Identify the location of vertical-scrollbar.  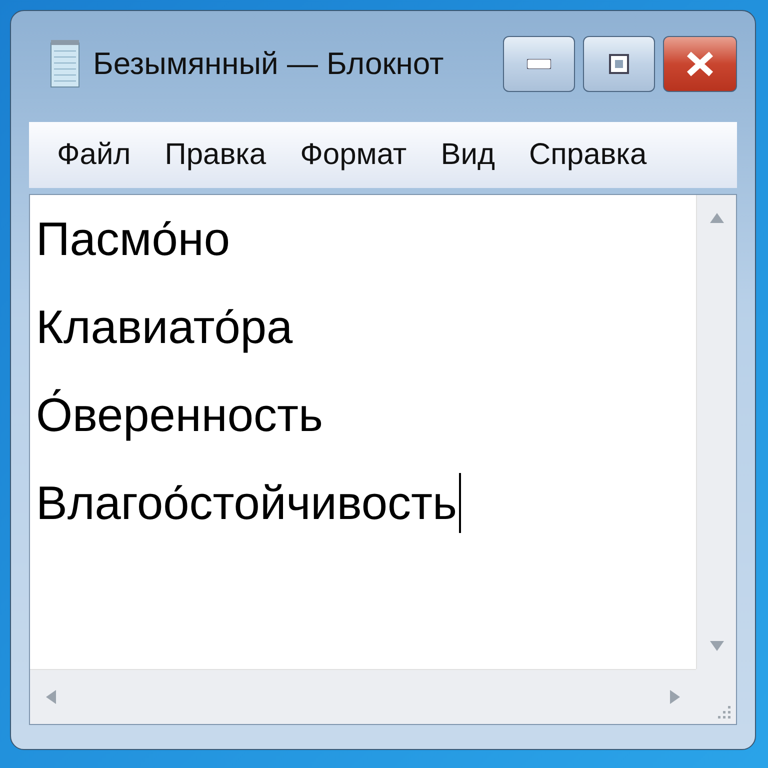
(716, 432).